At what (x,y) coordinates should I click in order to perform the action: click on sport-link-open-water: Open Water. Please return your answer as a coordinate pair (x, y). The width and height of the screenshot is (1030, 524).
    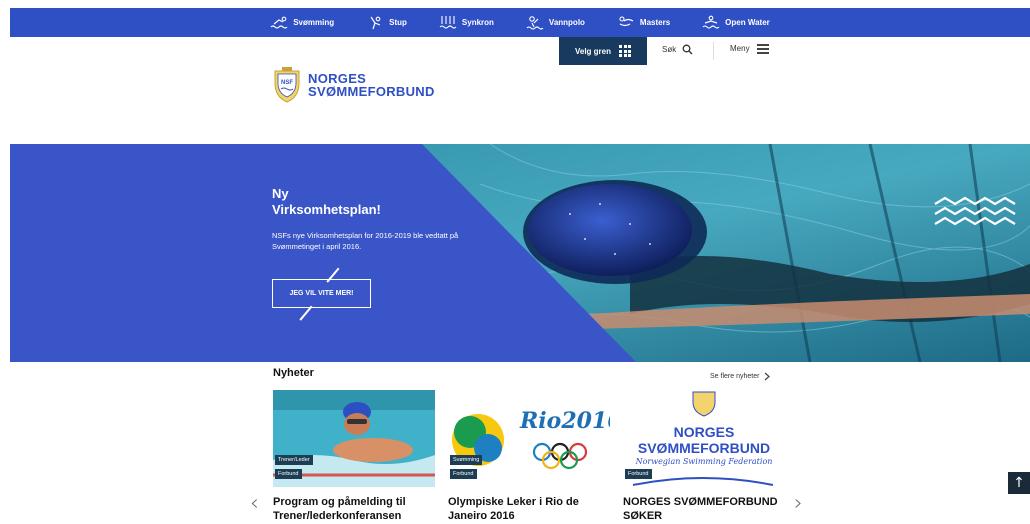
    Looking at the image, I should click on (736, 22).